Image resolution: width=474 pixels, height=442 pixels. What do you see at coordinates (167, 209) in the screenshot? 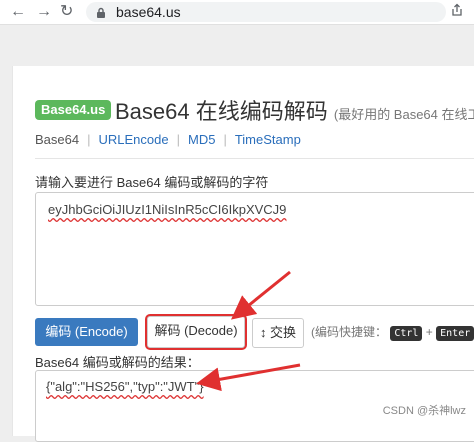
I see `input-value: eyJhbGciOiJIUzI1NiIsInR5cCI6IkpXVCJ9` at bounding box center [167, 209].